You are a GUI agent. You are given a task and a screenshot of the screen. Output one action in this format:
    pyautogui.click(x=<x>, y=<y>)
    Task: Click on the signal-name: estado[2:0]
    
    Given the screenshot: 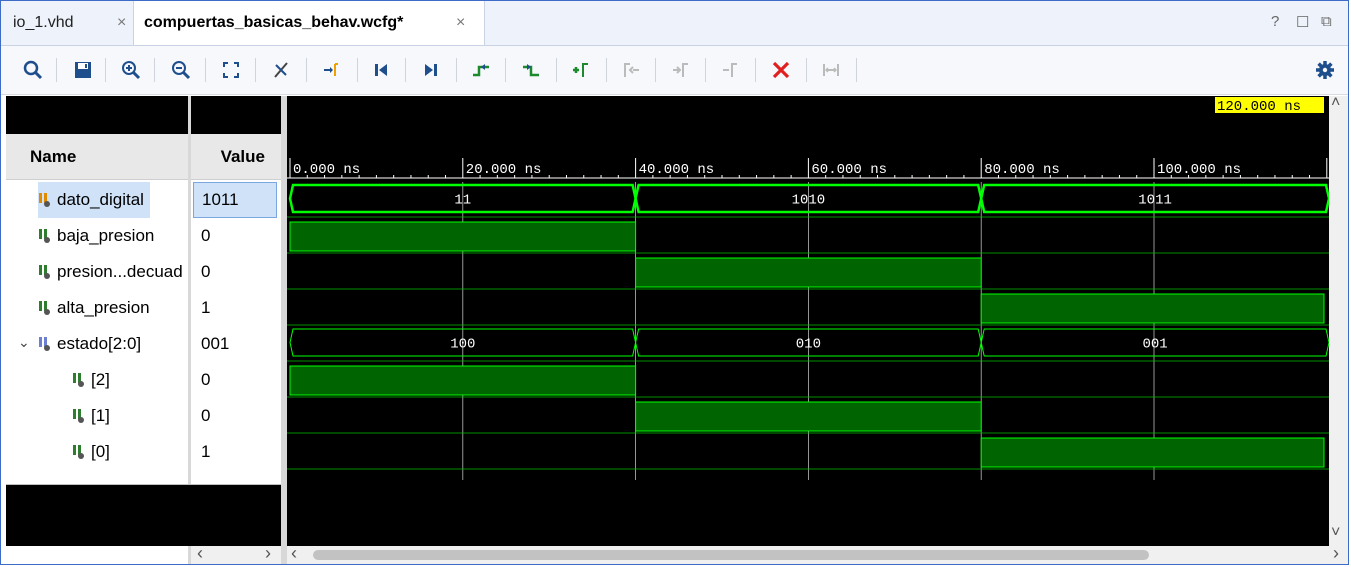 What is the action you would take?
    pyautogui.click(x=99, y=343)
    